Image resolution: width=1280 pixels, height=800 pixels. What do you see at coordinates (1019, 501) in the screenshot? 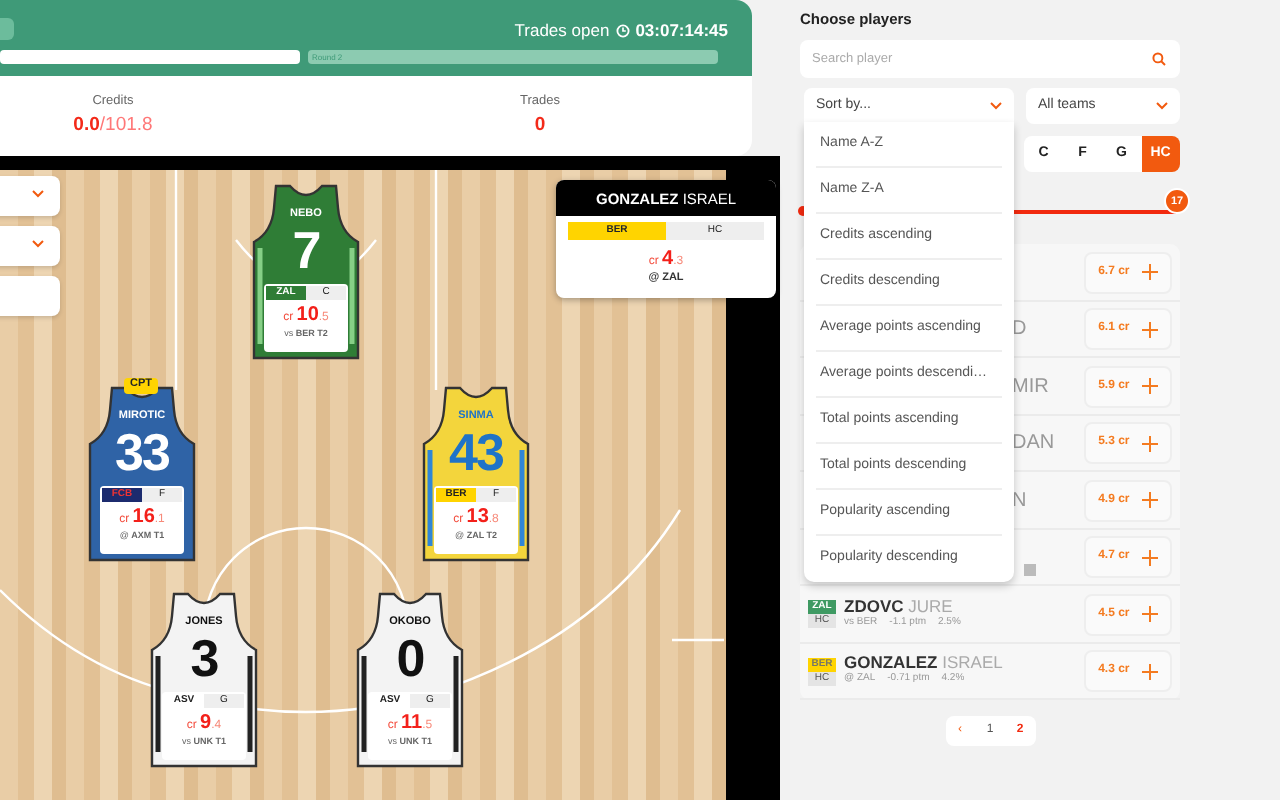
I see `player-name: N` at bounding box center [1019, 501].